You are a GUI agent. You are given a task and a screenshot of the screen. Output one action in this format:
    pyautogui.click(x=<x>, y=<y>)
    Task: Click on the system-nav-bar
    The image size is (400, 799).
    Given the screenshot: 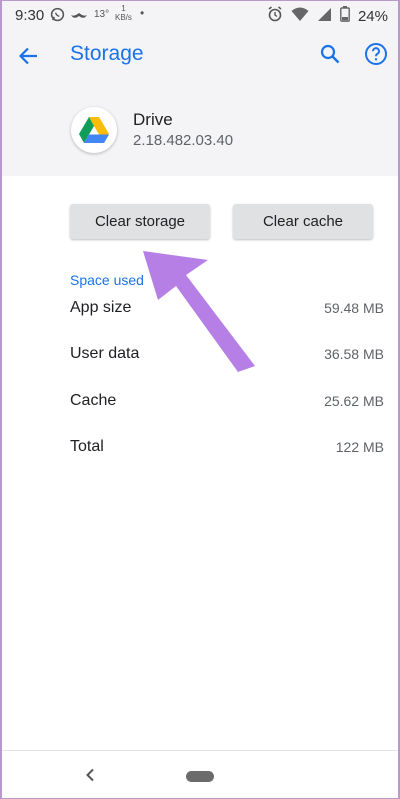 What is the action you would take?
    pyautogui.click(x=200, y=774)
    